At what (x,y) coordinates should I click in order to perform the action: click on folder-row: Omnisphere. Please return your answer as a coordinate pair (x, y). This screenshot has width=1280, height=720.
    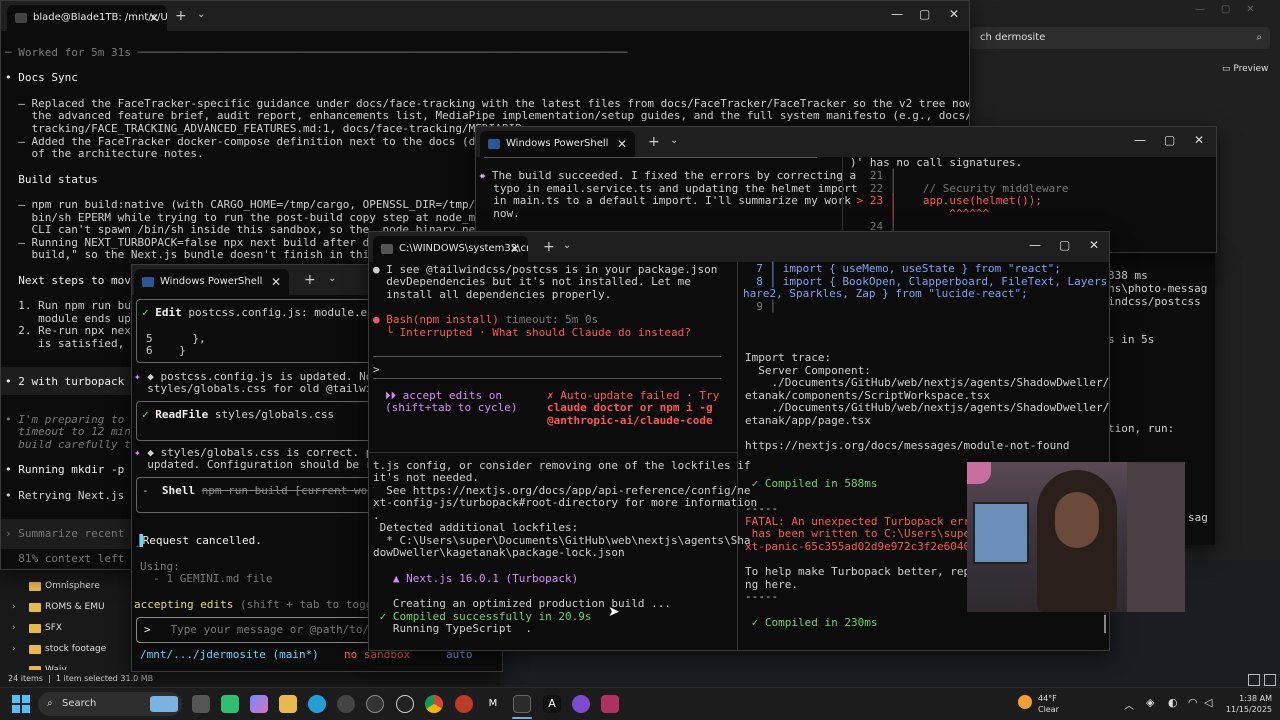
    Looking at the image, I should click on (65, 586).